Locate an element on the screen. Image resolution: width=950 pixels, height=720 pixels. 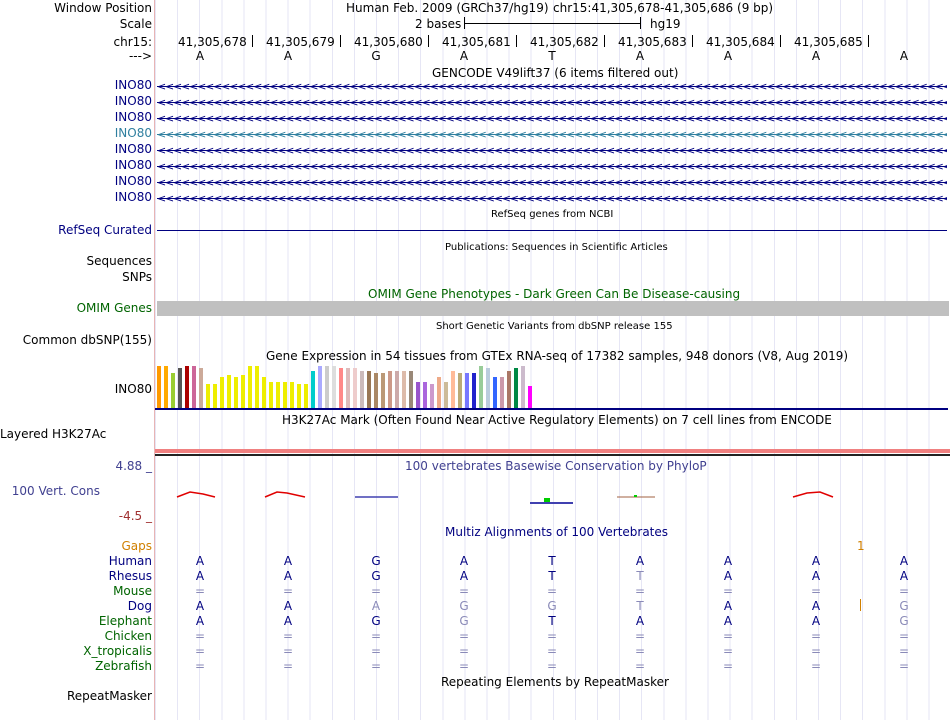
species-label: X_tropicalis is located at coordinates (76, 651).